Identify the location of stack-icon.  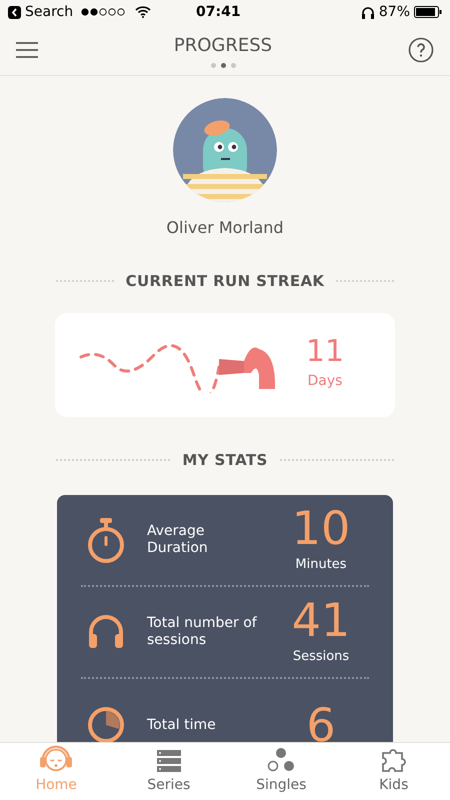
(169, 761).